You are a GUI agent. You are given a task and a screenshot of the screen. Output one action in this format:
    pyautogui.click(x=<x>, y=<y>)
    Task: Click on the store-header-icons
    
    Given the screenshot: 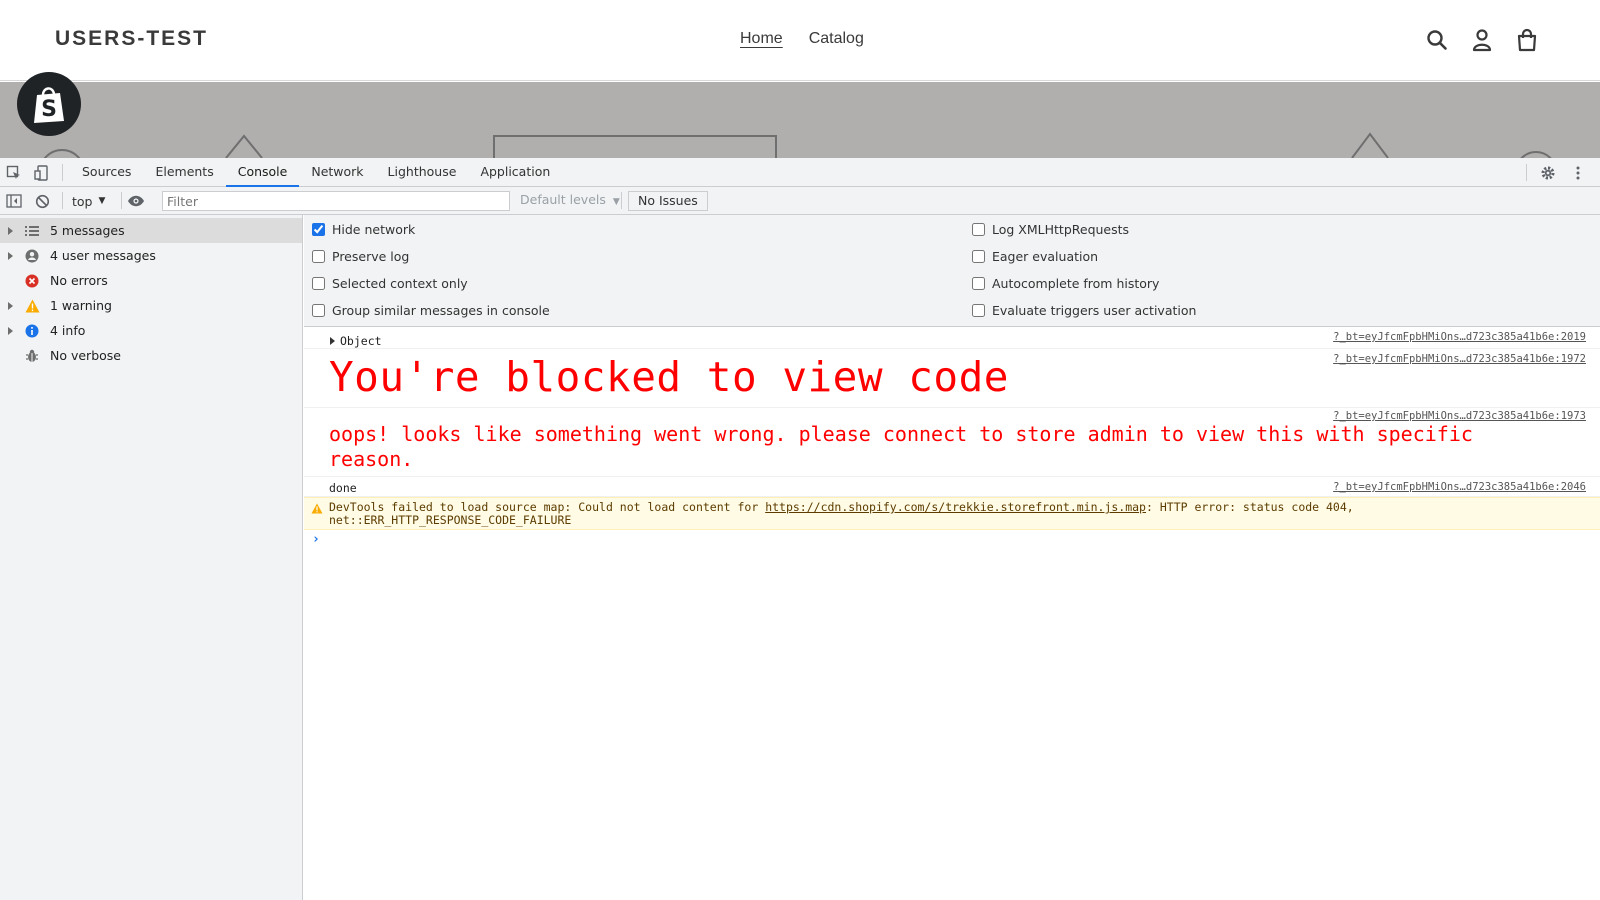 What is the action you would take?
    pyautogui.click(x=1482, y=40)
    